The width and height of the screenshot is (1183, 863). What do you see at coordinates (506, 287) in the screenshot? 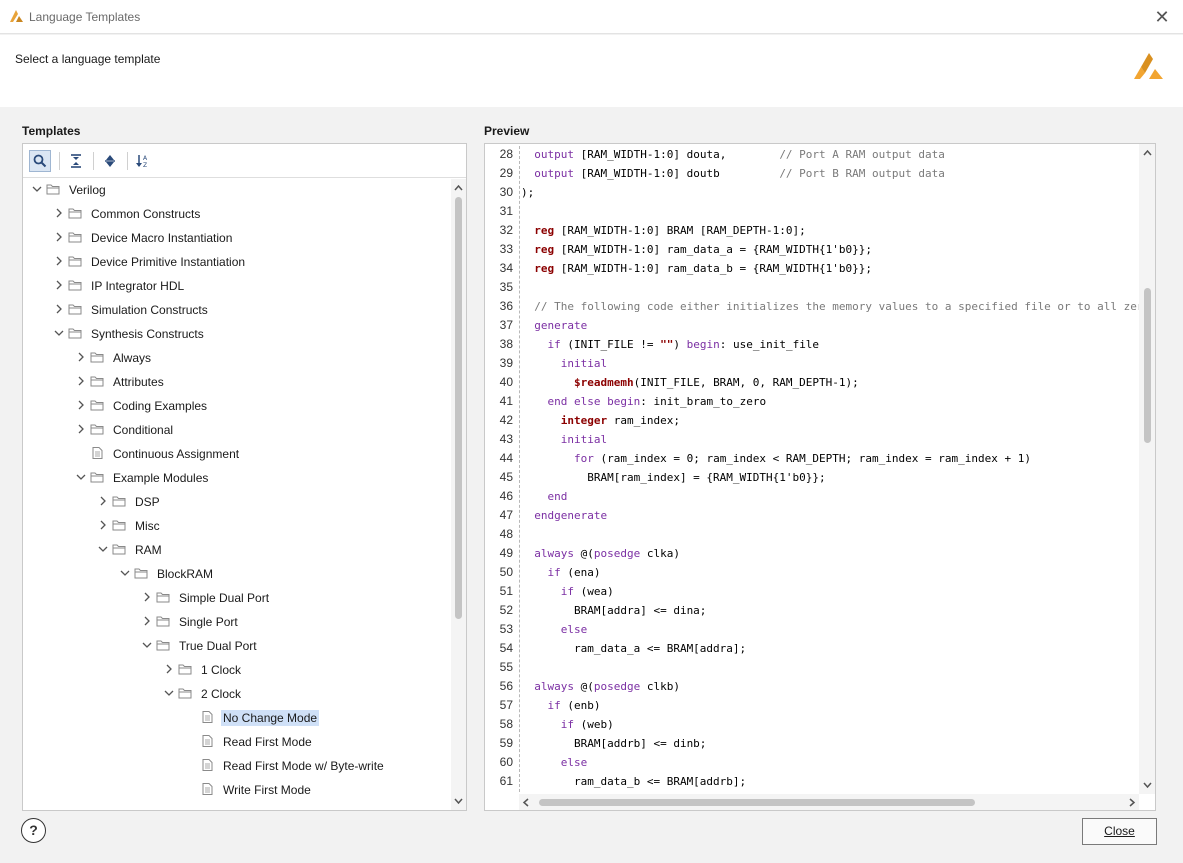
I see `line-number: 35` at bounding box center [506, 287].